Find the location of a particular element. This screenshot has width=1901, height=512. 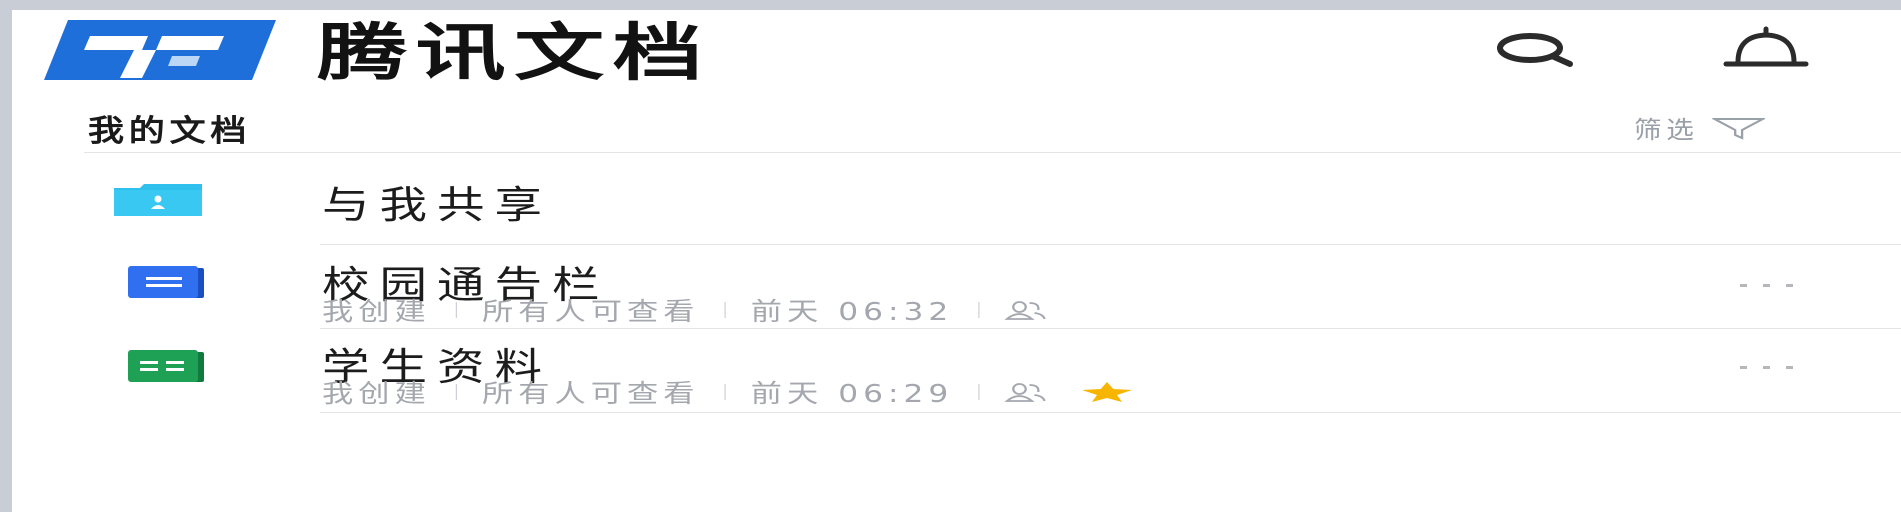

file-meta: 我创建 所有人可查看 前天 06:32 is located at coordinates (684, 310).